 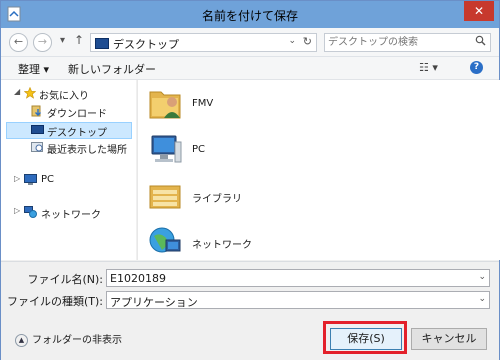 What do you see at coordinates (65, 279) in the screenshot?
I see `filename-label: ファイル名(N):` at bounding box center [65, 279].